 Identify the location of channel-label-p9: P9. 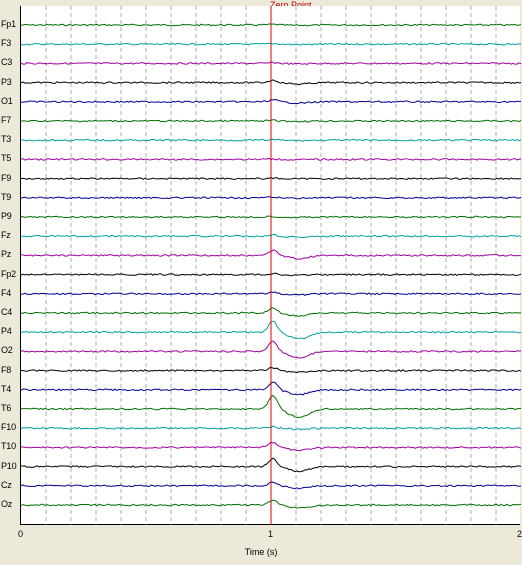
(6, 216).